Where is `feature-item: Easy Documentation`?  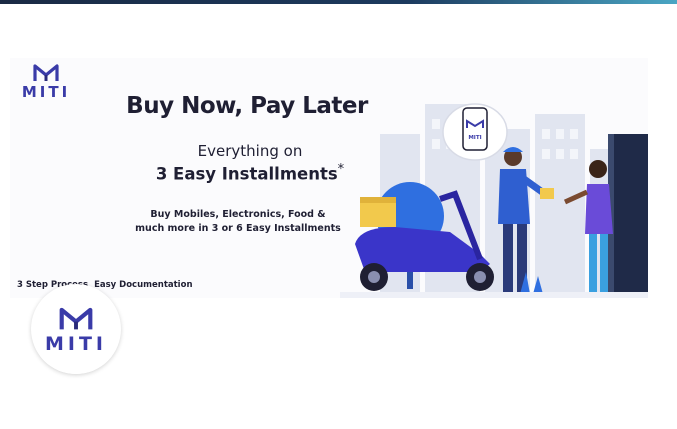 feature-item: Easy Documentation is located at coordinates (143, 285).